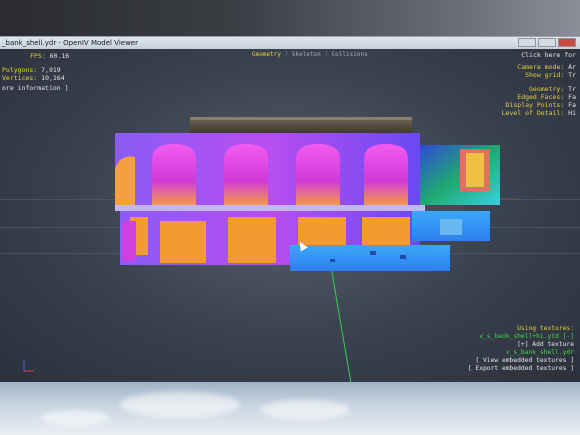 This screenshot has width=580, height=435. Describe the element at coordinates (567, 42) in the screenshot. I see `close-button` at that location.